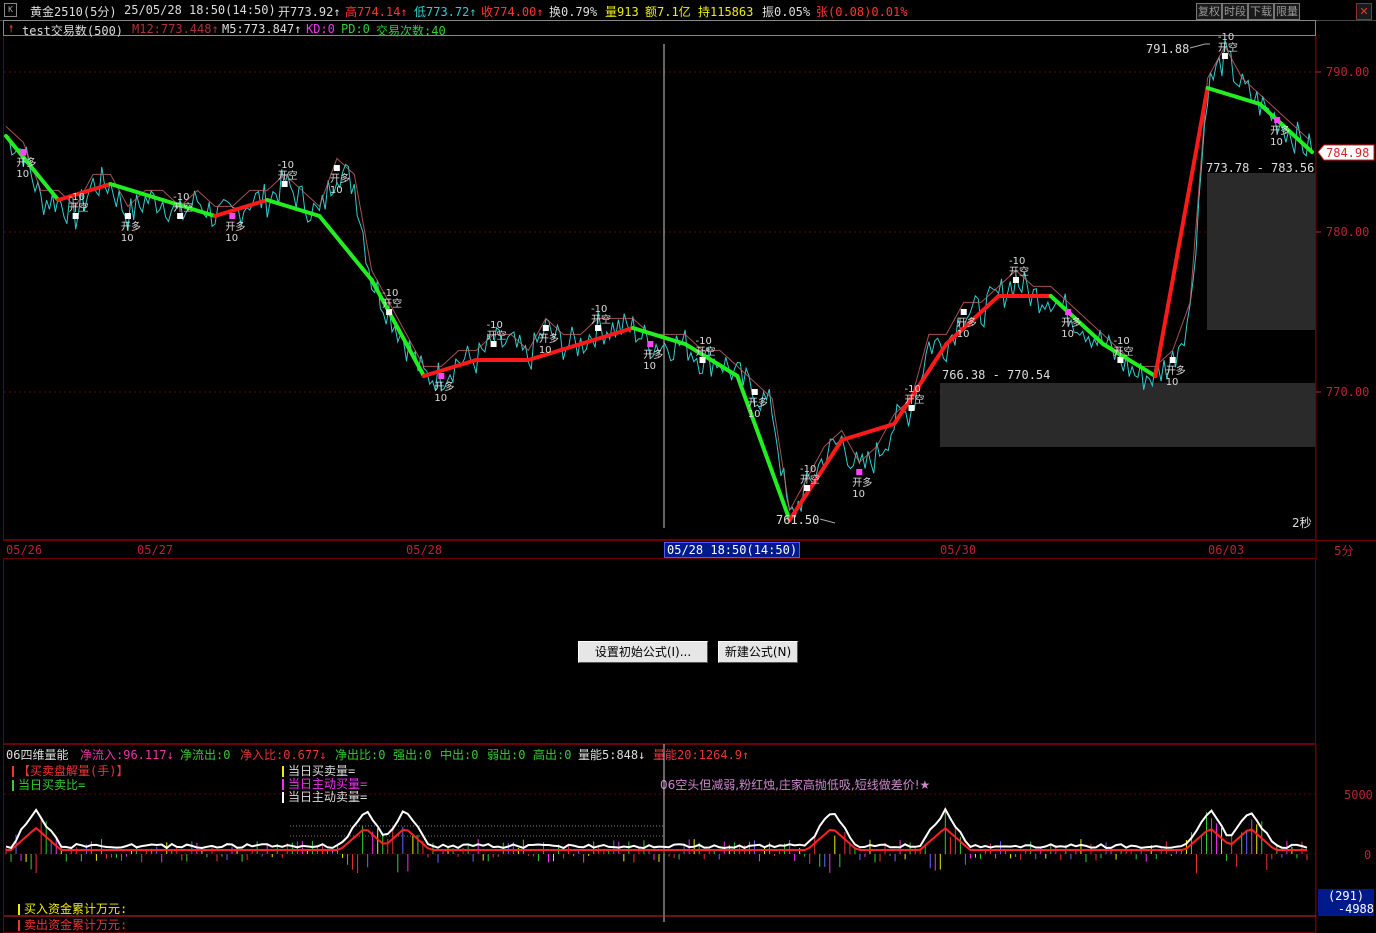  I want to click on y-tick-770: 770.00, so click(1348, 392).